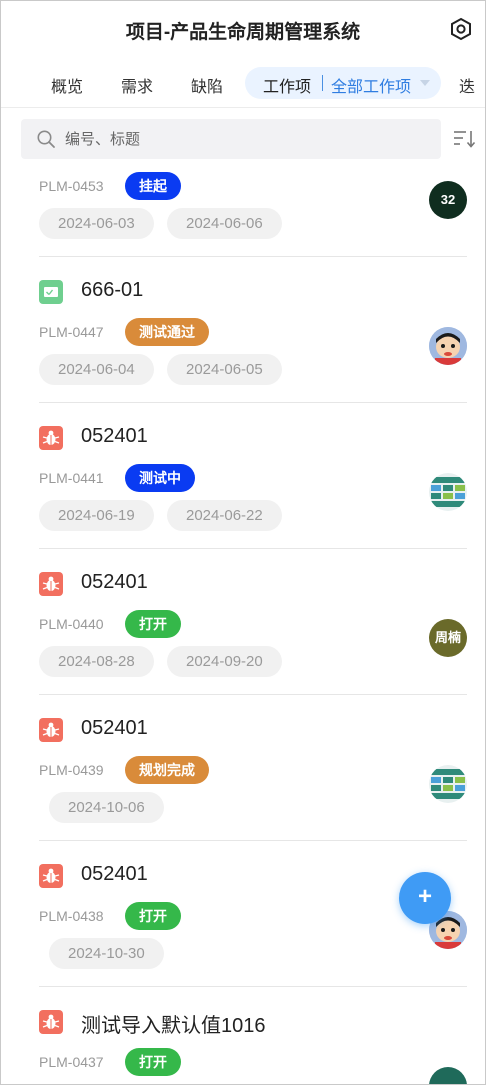 This screenshot has height=1085, width=486. Describe the element at coordinates (243, 32) in the screenshot. I see `page-title: 项目-产品生命周期管理系统` at that location.